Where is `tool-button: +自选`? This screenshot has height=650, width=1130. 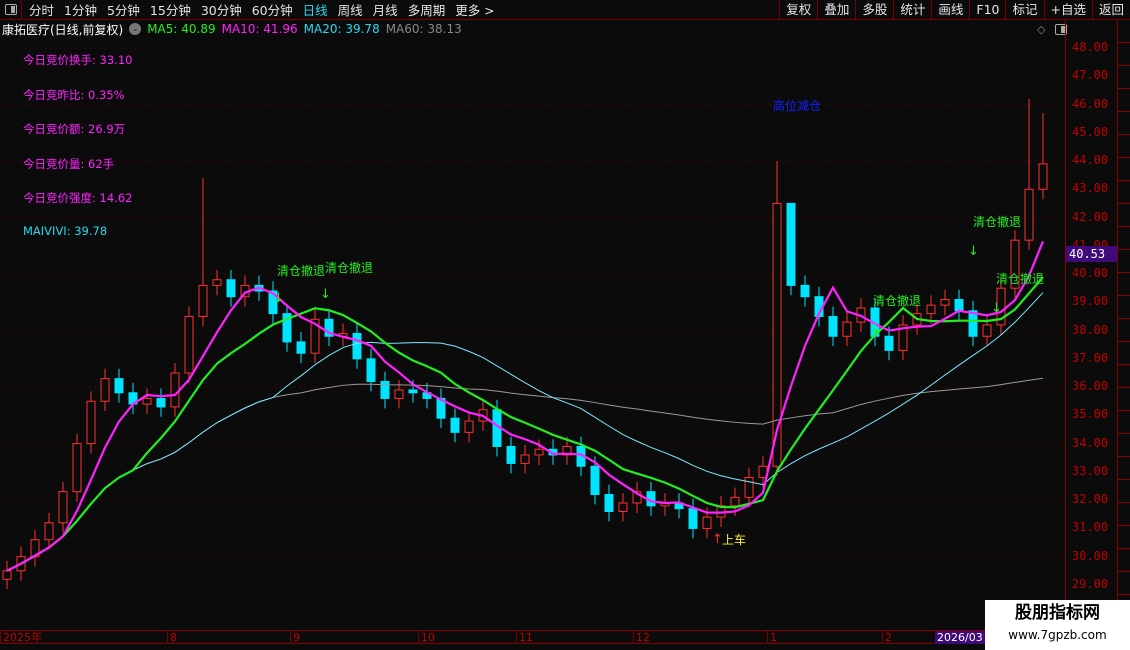 tool-button: +自选 is located at coordinates (1067, 10).